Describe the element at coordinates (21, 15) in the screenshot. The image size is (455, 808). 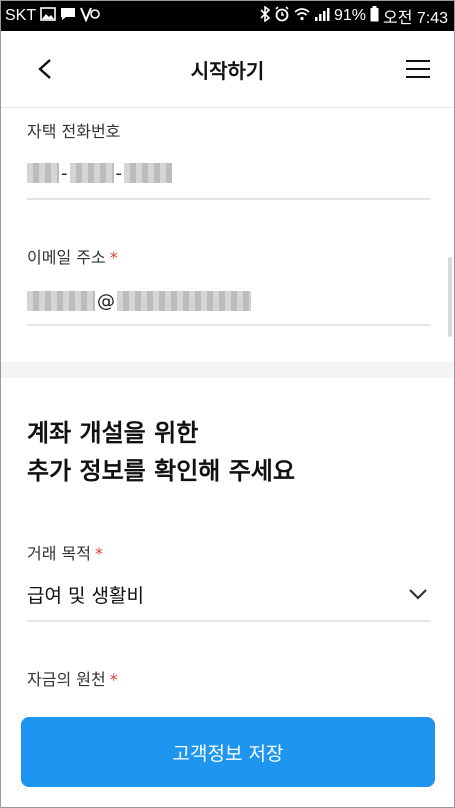
I see `carrier-label: SKT` at that location.